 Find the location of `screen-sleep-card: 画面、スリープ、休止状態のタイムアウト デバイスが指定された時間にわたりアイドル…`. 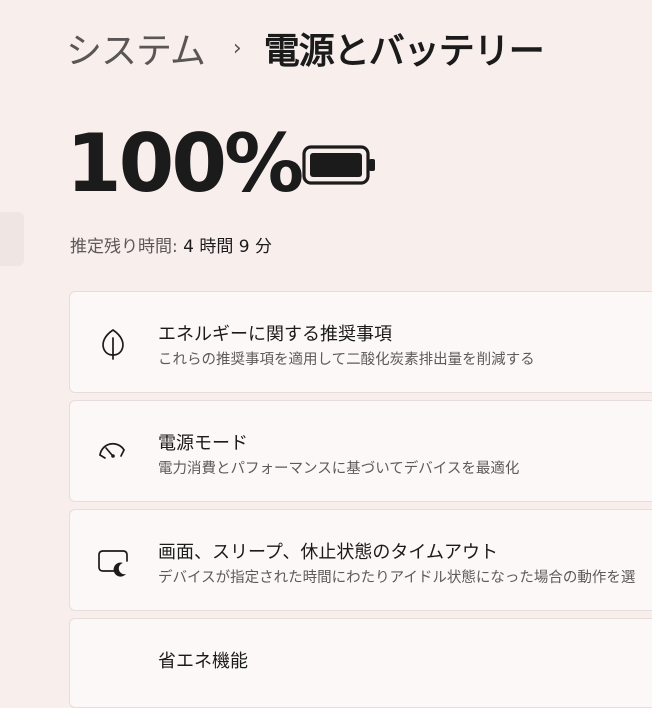

screen-sleep-card: 画面、スリープ、休止状態のタイムアウト デバイスが指定された時間にわたりアイドル… is located at coordinates (360, 560).